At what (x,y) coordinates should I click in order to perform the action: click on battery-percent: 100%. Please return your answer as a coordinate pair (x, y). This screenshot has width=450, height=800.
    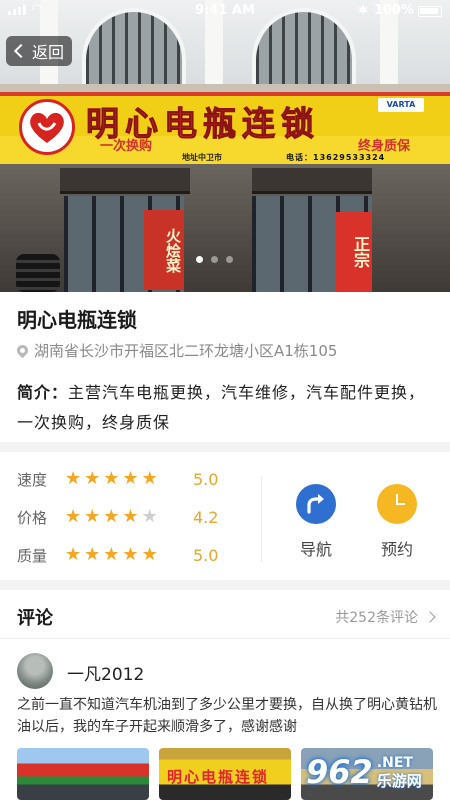
    Looking at the image, I should click on (393, 10).